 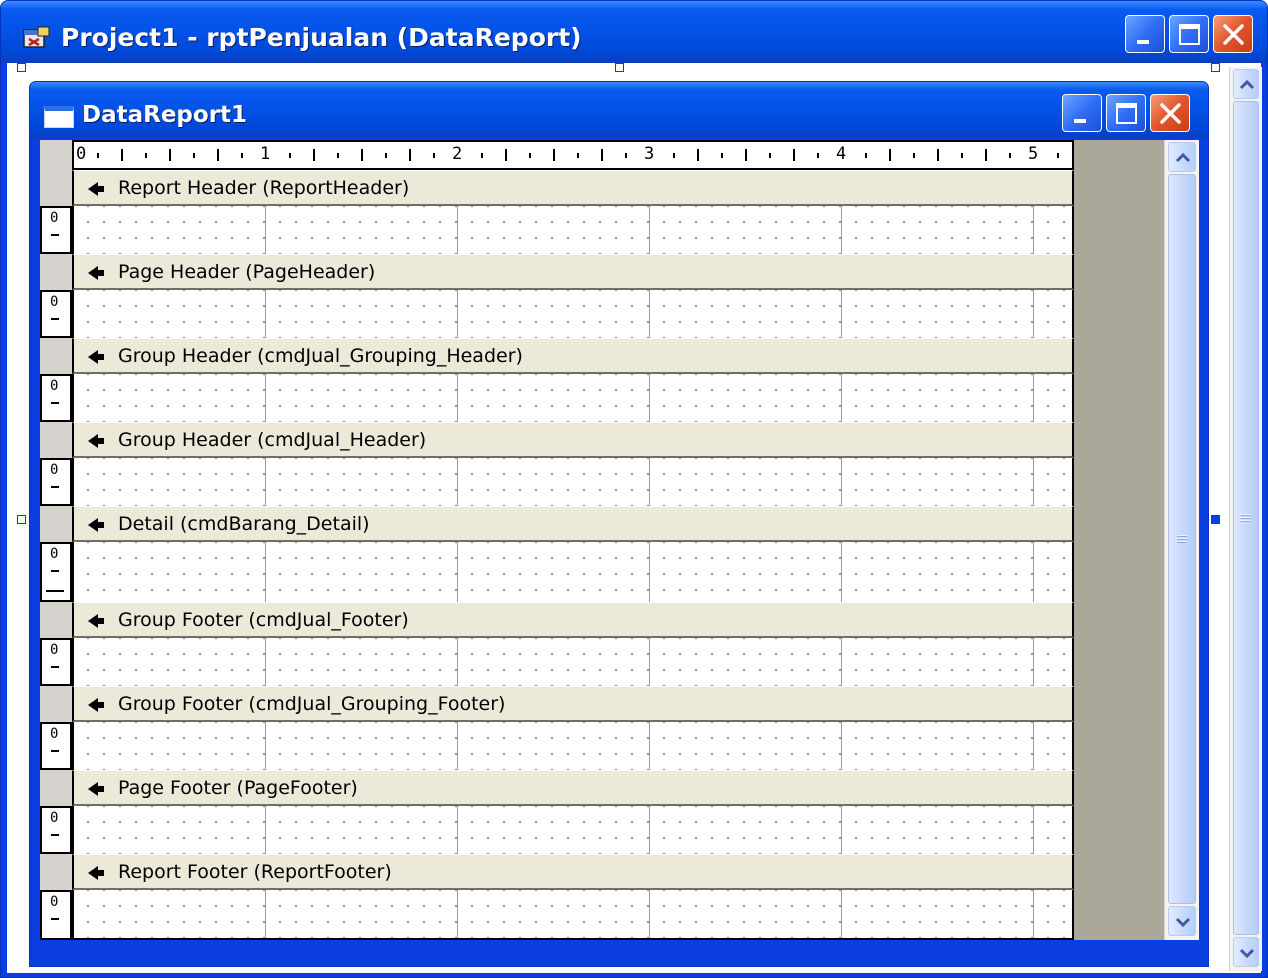 I want to click on section-bar-page-footer: Page Footer (PageFooter), so click(x=573, y=788).